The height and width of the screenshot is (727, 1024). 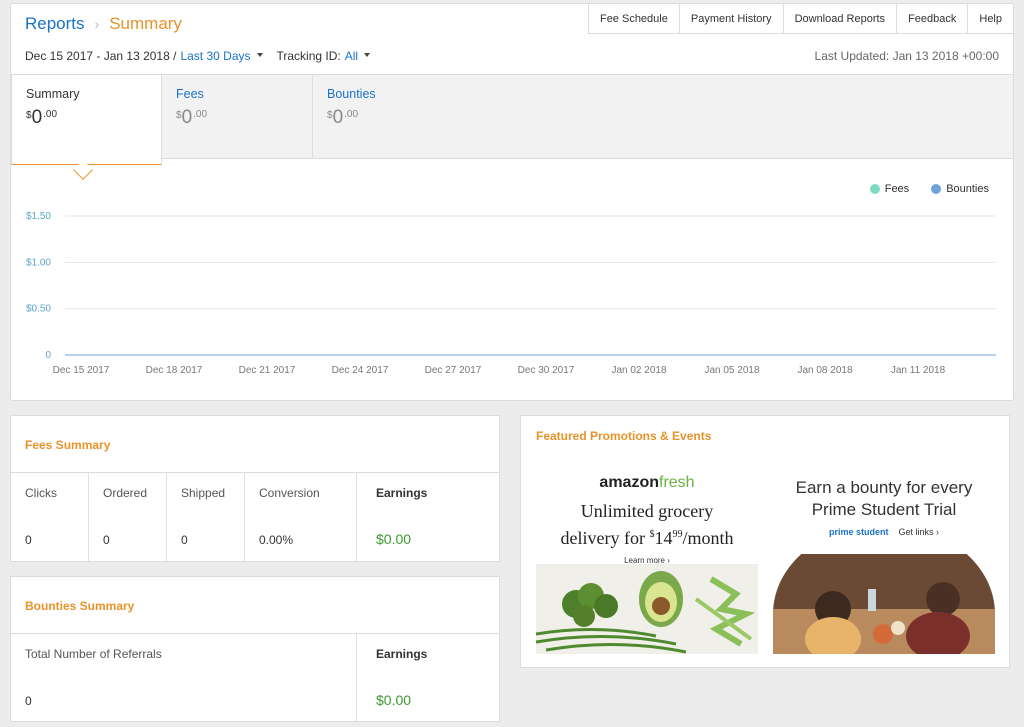 I want to click on breadcrumb-reports-link: Reports, so click(x=55, y=24).